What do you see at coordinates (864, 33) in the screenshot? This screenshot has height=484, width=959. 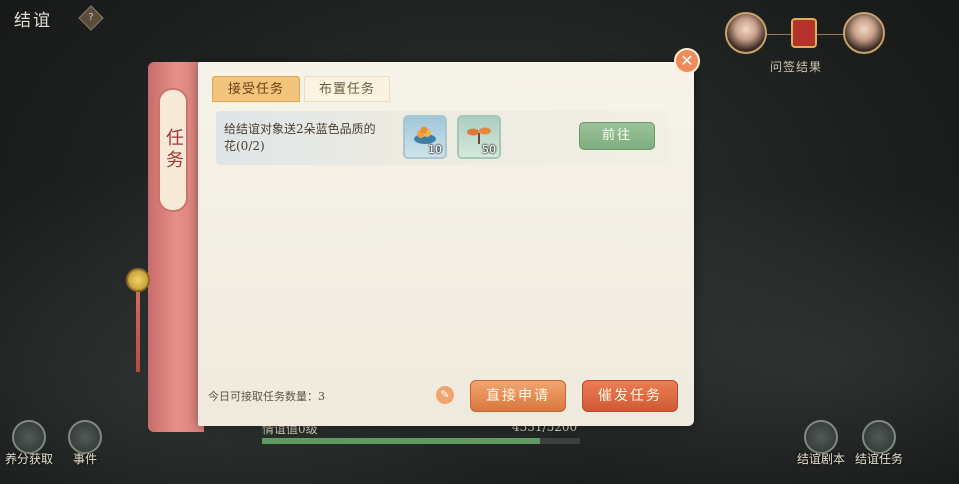 I see `partner-avatar-right` at bounding box center [864, 33].